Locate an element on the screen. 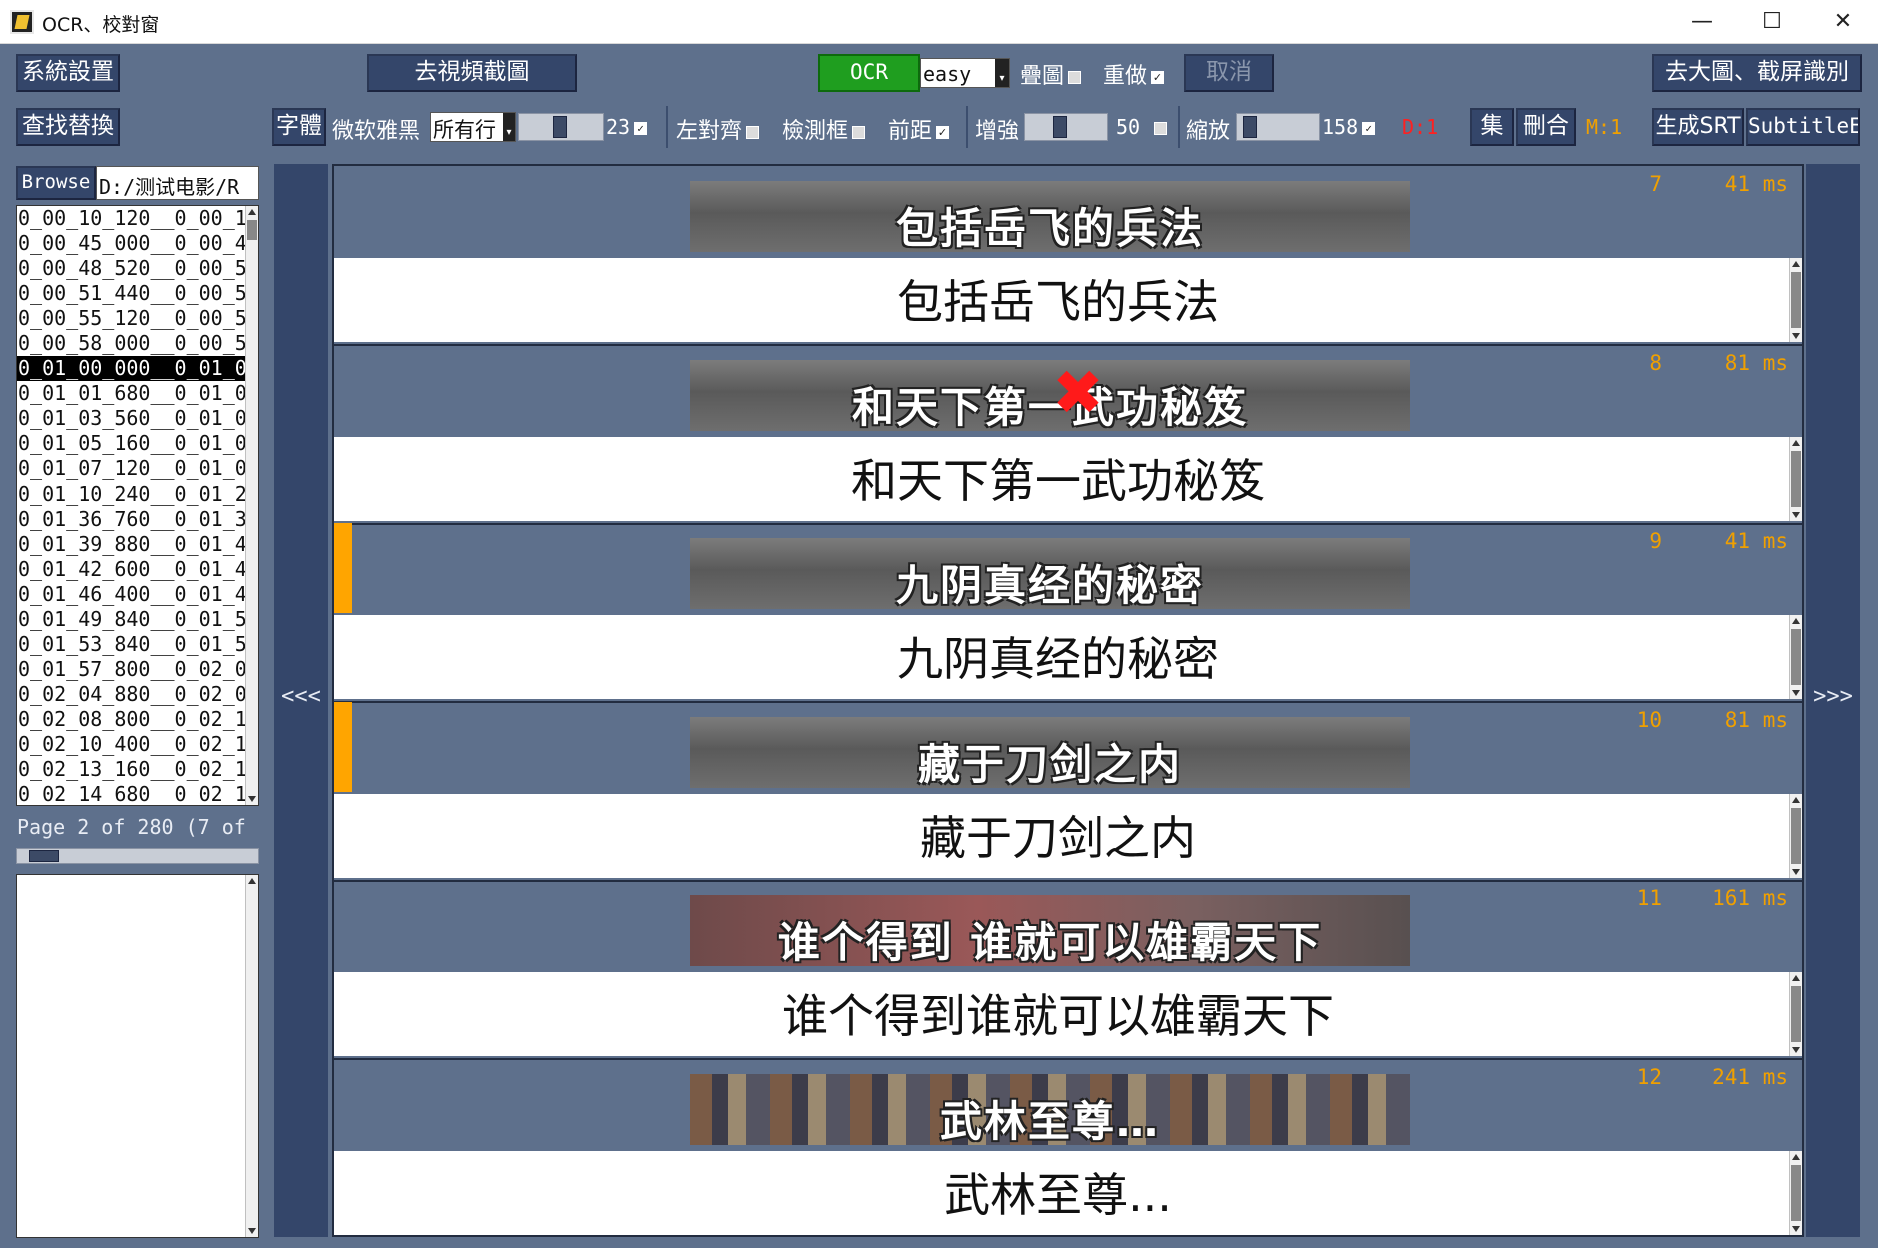  page-slider is located at coordinates (137, 856).